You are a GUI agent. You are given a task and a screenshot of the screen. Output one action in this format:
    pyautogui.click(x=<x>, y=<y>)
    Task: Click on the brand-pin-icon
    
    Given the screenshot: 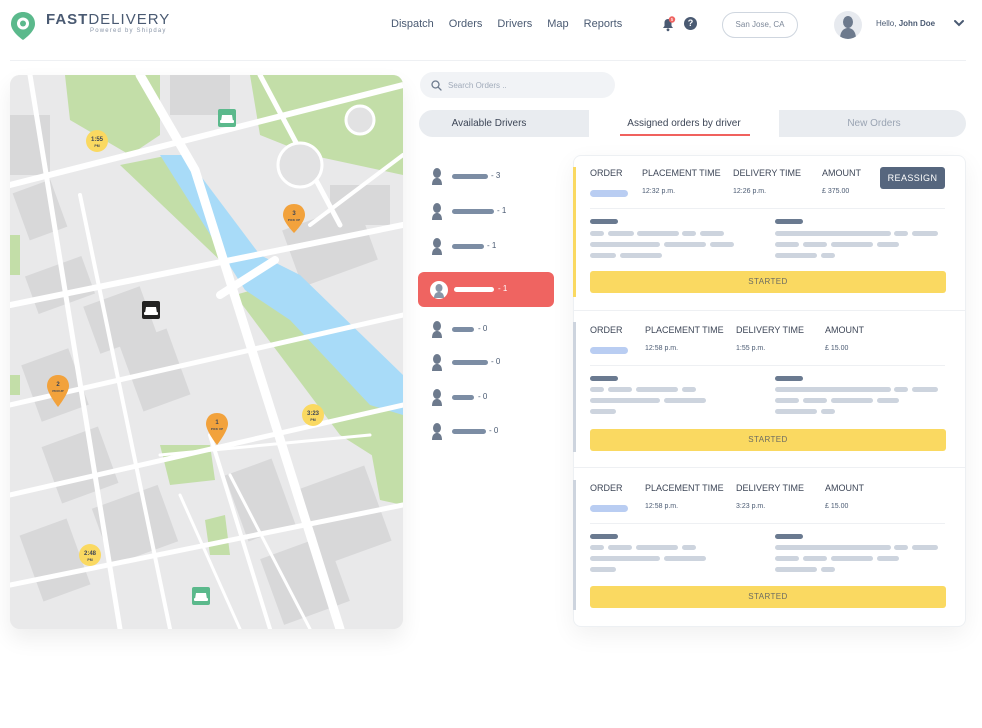 What is the action you would take?
    pyautogui.click(x=23, y=26)
    